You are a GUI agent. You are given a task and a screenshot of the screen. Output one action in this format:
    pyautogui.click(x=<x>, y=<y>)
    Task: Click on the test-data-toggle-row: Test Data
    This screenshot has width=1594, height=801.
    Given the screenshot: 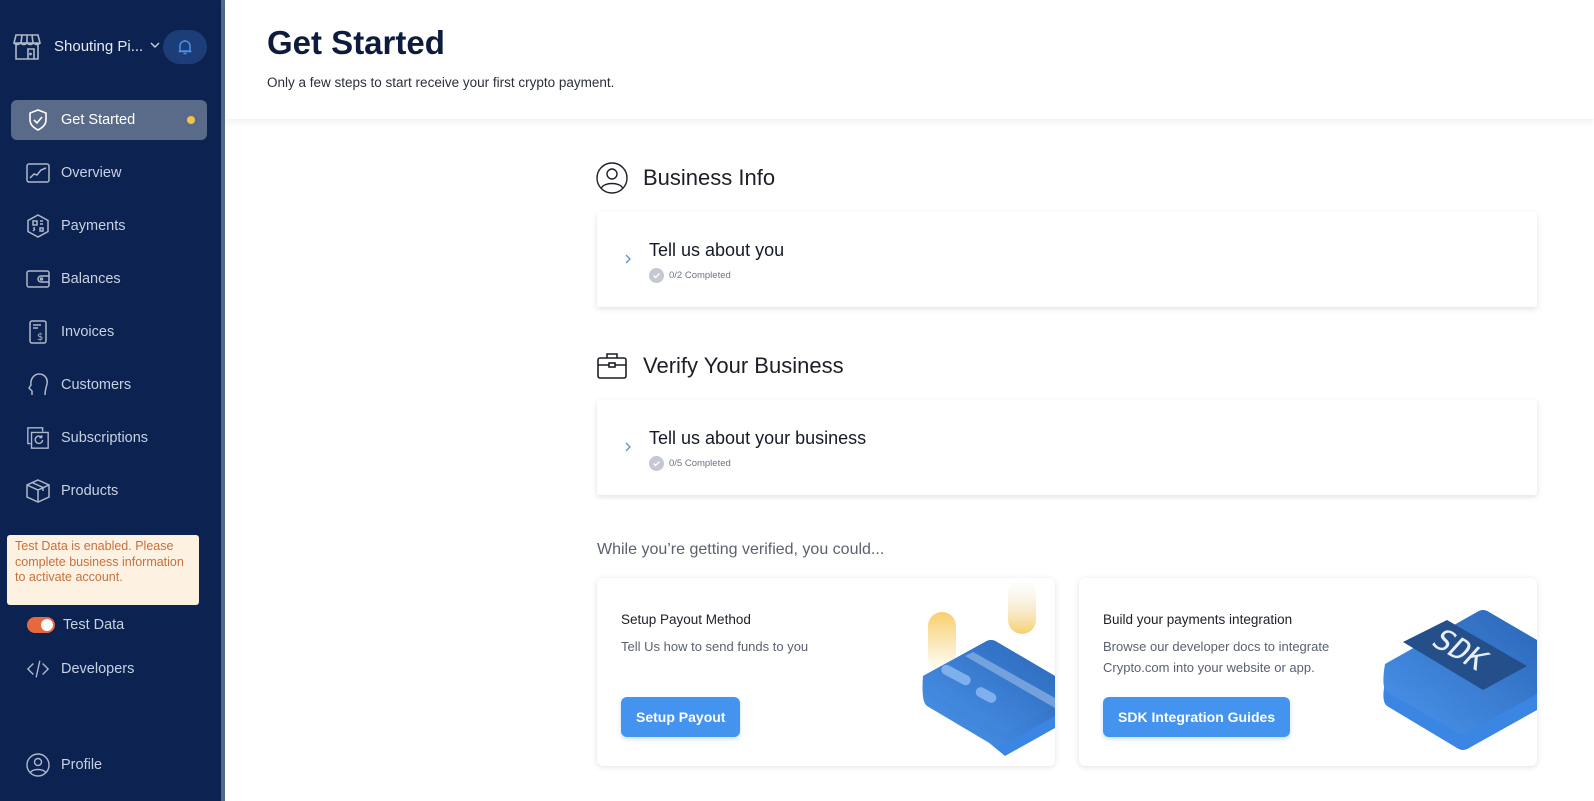 What is the action you would take?
    pyautogui.click(x=75, y=625)
    